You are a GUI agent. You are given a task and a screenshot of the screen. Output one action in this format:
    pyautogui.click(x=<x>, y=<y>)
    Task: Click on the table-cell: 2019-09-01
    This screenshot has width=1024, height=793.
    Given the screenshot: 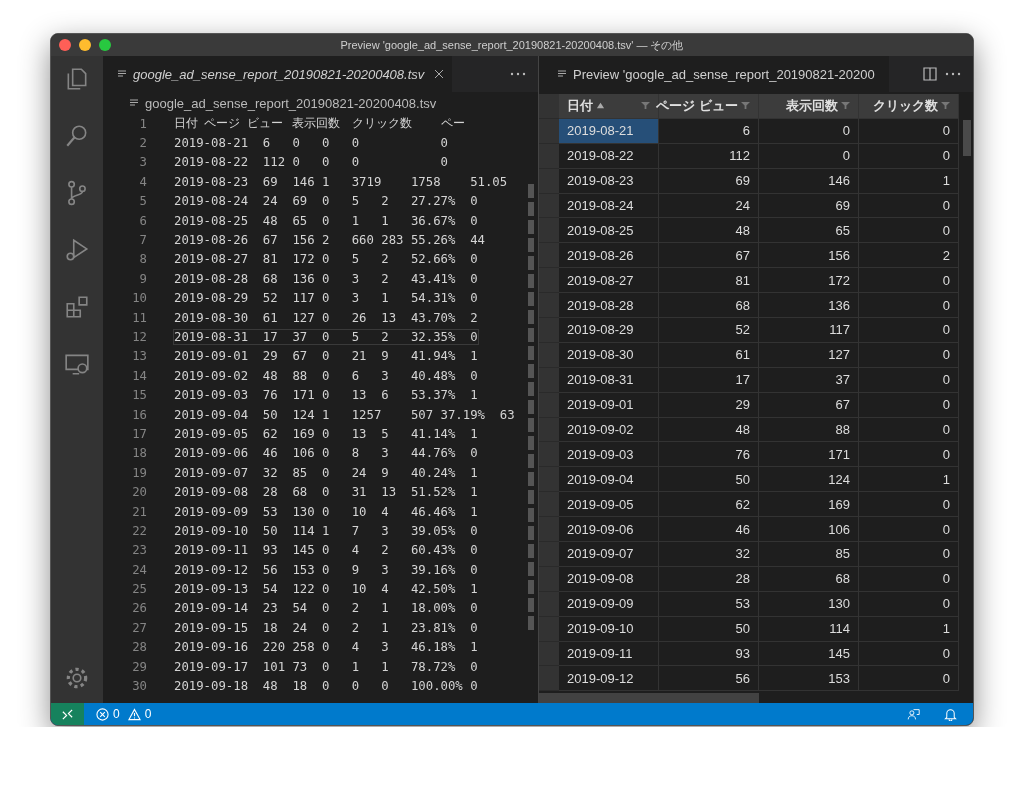 What is the action you would take?
    pyautogui.click(x=609, y=405)
    